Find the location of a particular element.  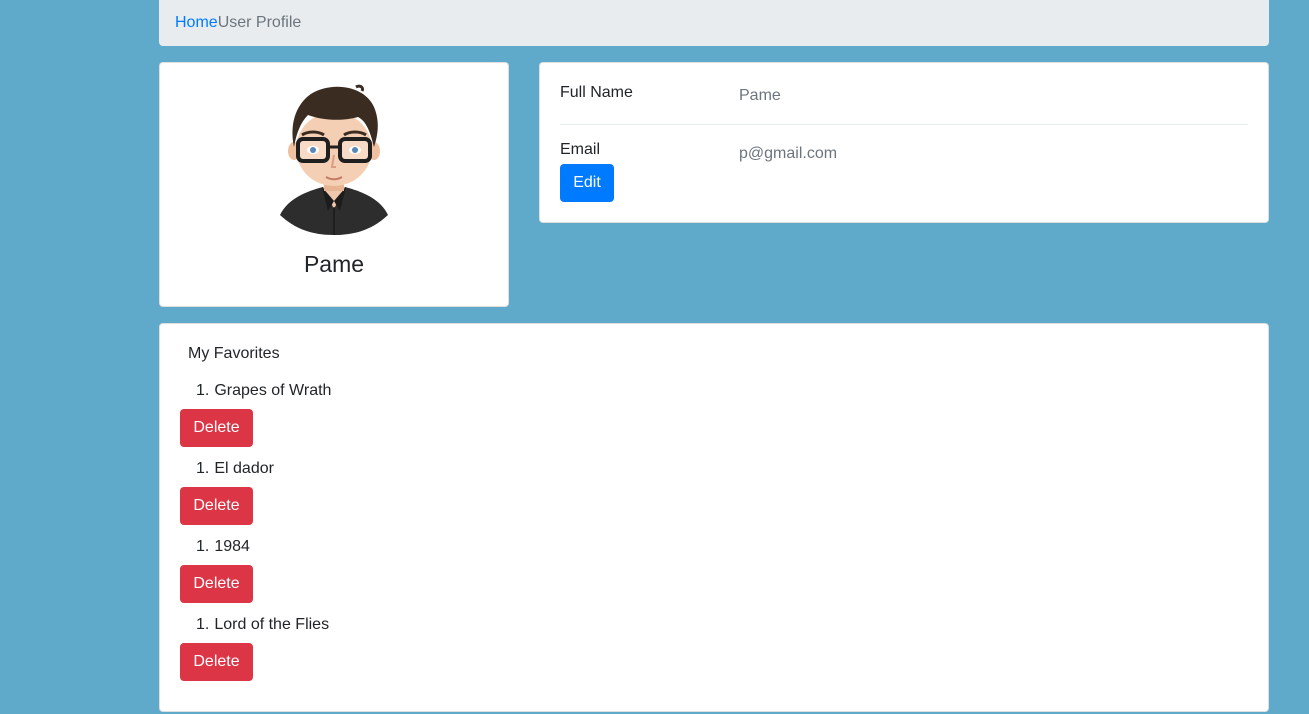

favorite-item-title: El dador is located at coordinates (244, 468).